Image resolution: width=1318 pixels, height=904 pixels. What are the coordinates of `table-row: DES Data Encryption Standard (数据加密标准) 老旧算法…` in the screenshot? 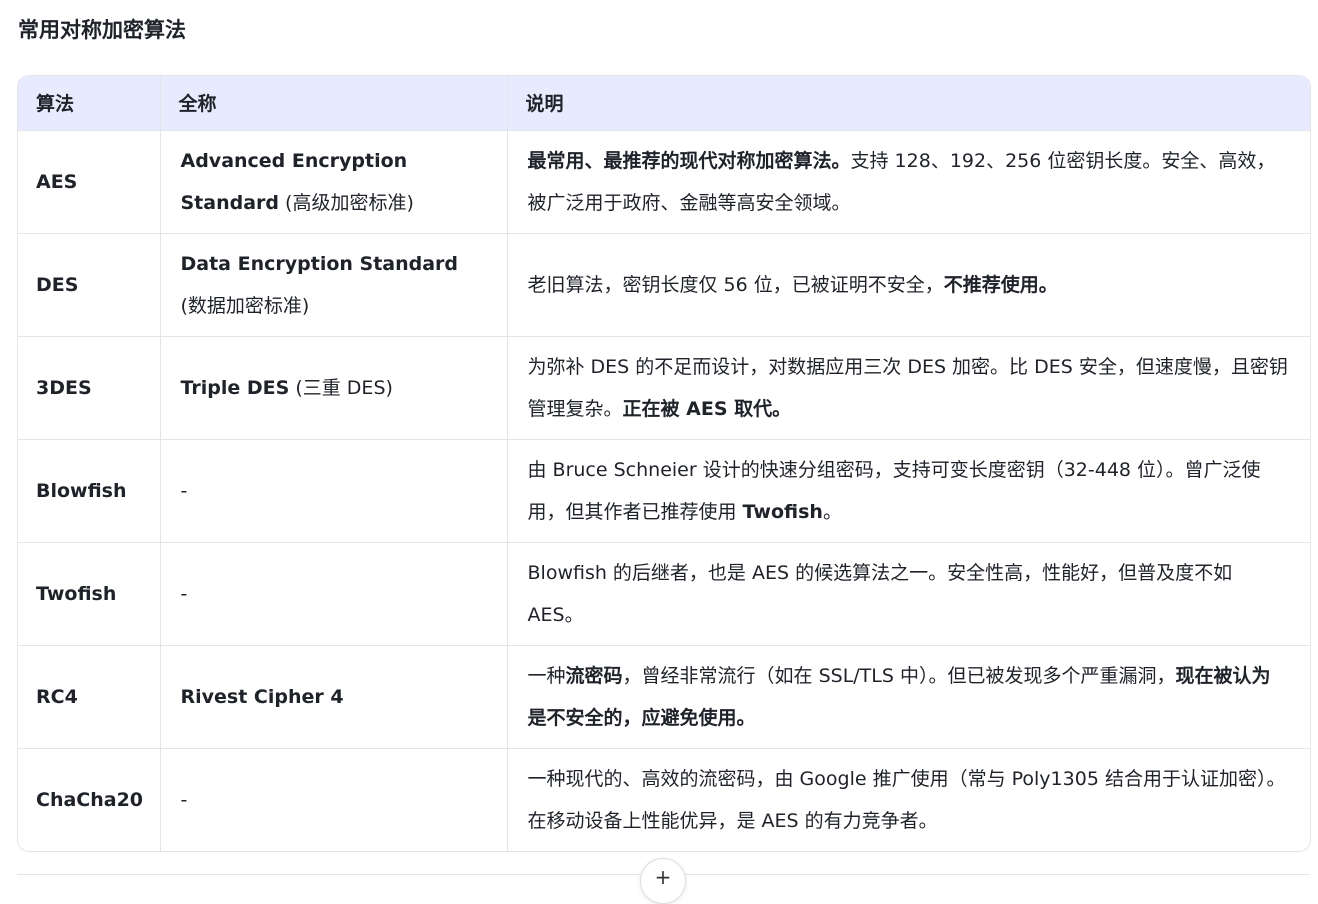 It's located at (664, 284).